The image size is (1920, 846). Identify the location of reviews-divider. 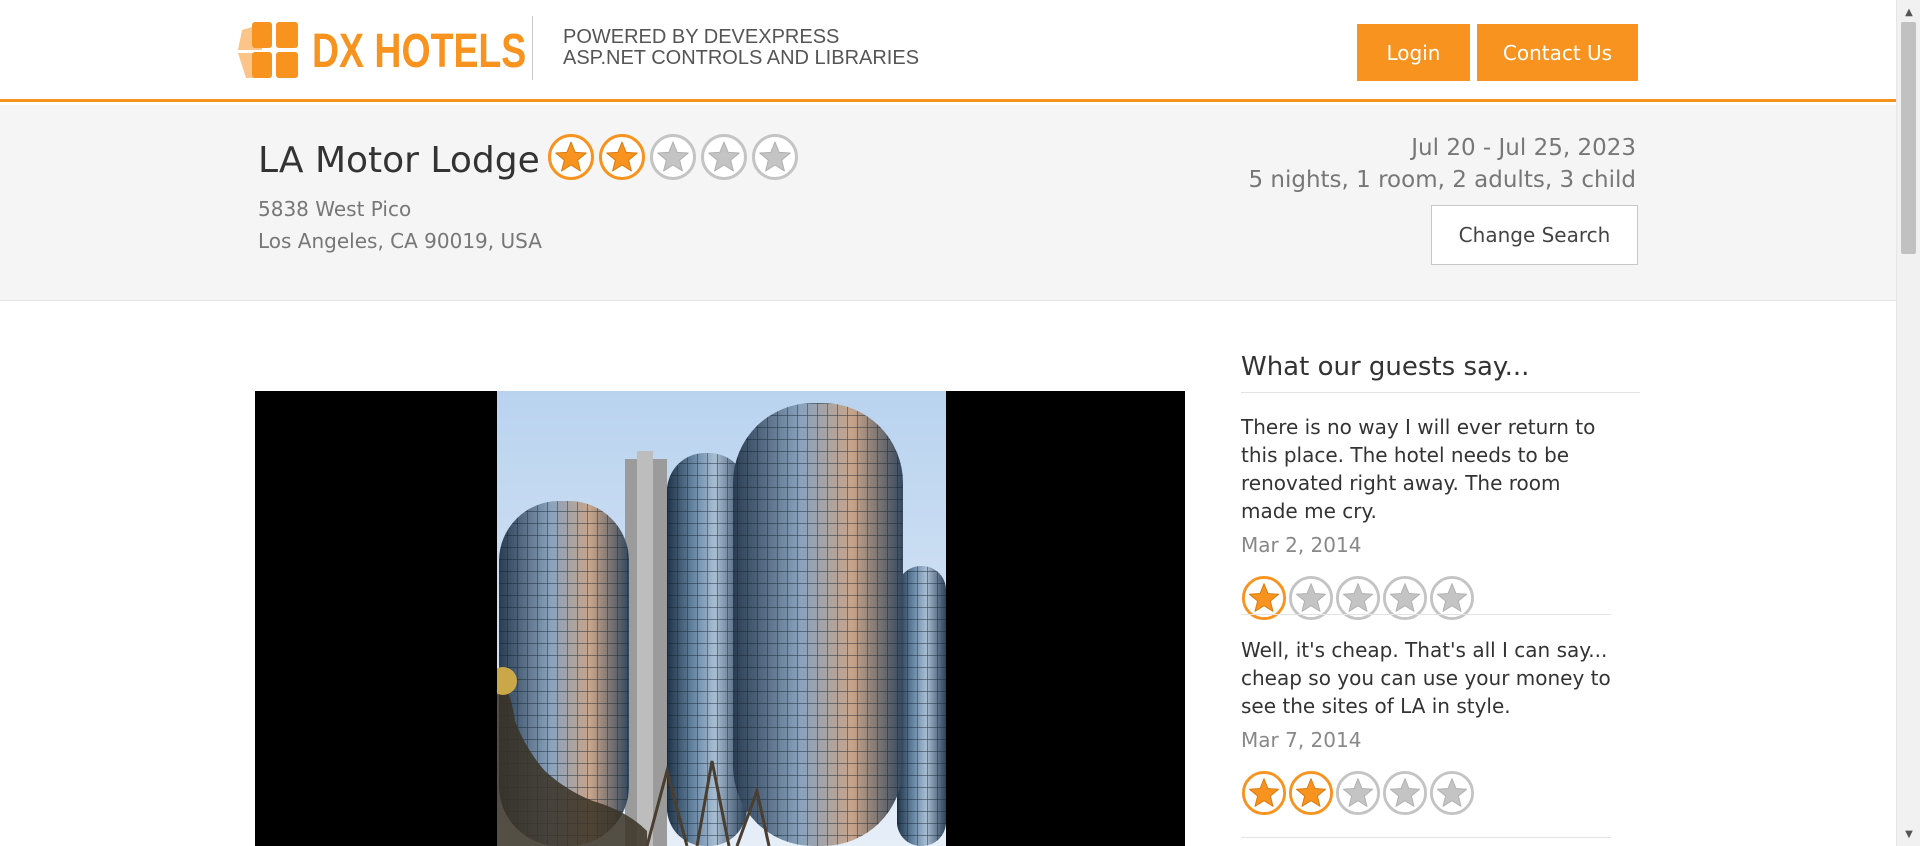
(1440, 392).